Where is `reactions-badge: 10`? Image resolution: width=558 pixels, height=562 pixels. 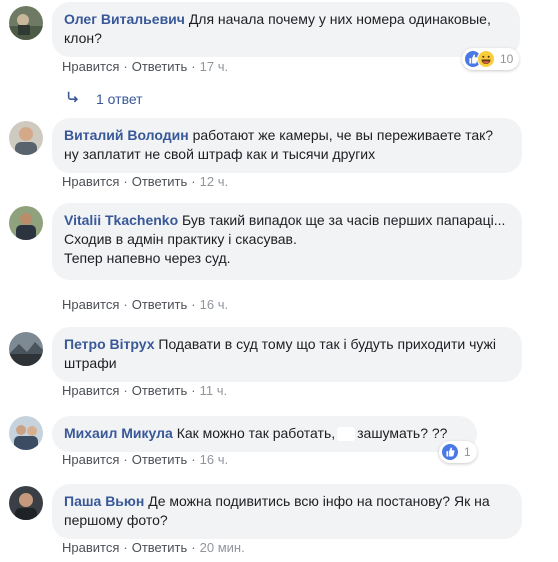 reactions-badge: 10 is located at coordinates (491, 59).